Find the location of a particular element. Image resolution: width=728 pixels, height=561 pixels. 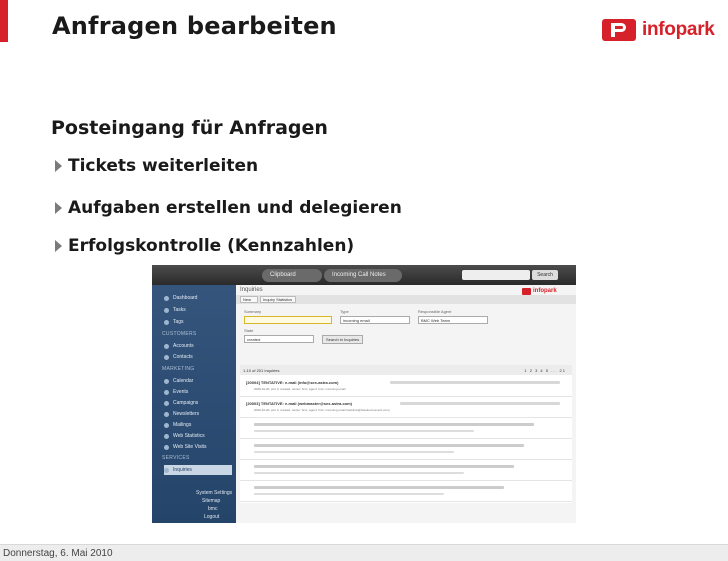

sidebar-section-services: SERVICES is located at coordinates (176, 458).